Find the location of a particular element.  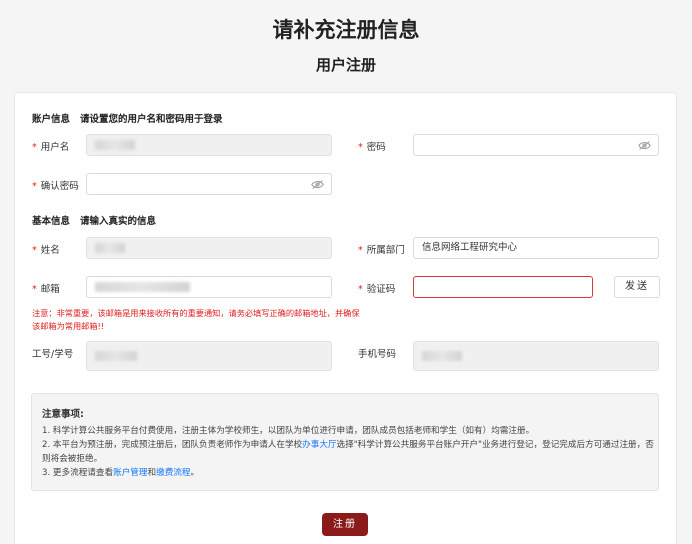

account-section-header: 账户信息 请设置您的用户名和密码用于登录 is located at coordinates (127, 118).